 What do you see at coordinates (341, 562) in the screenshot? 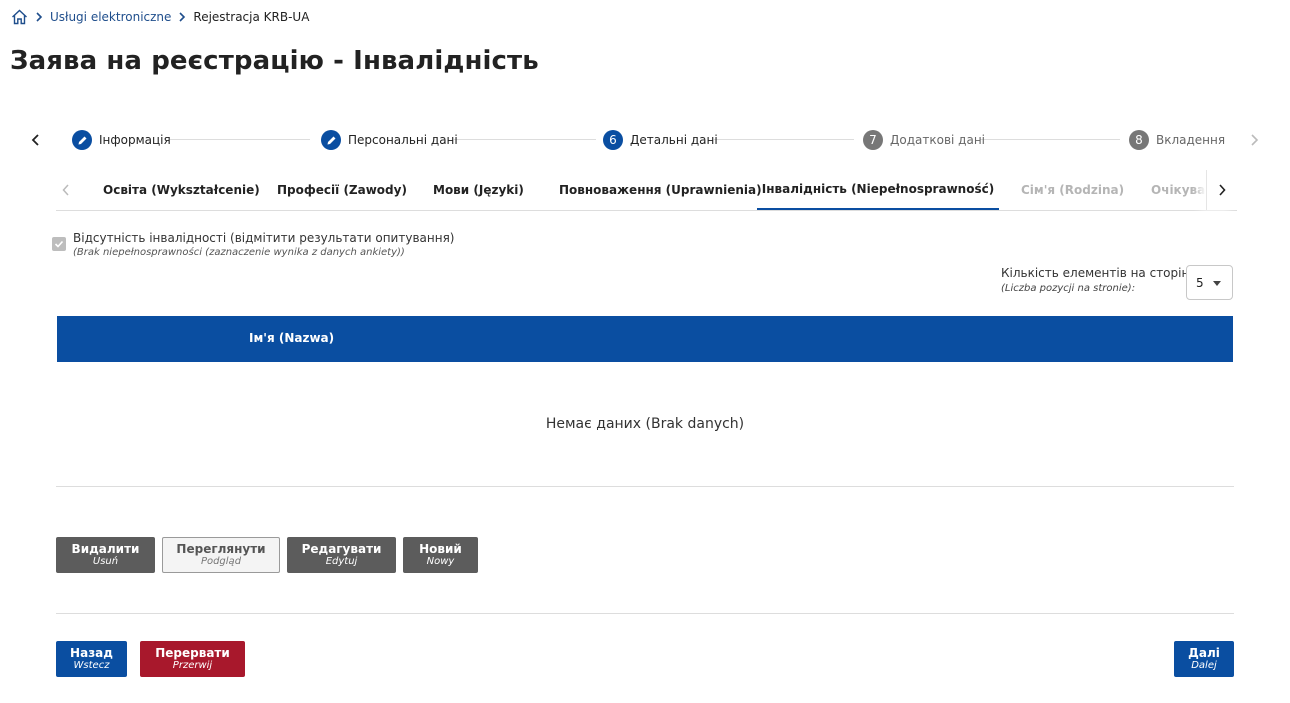
I see `edit-button-sublabel: Edytuj` at bounding box center [341, 562].